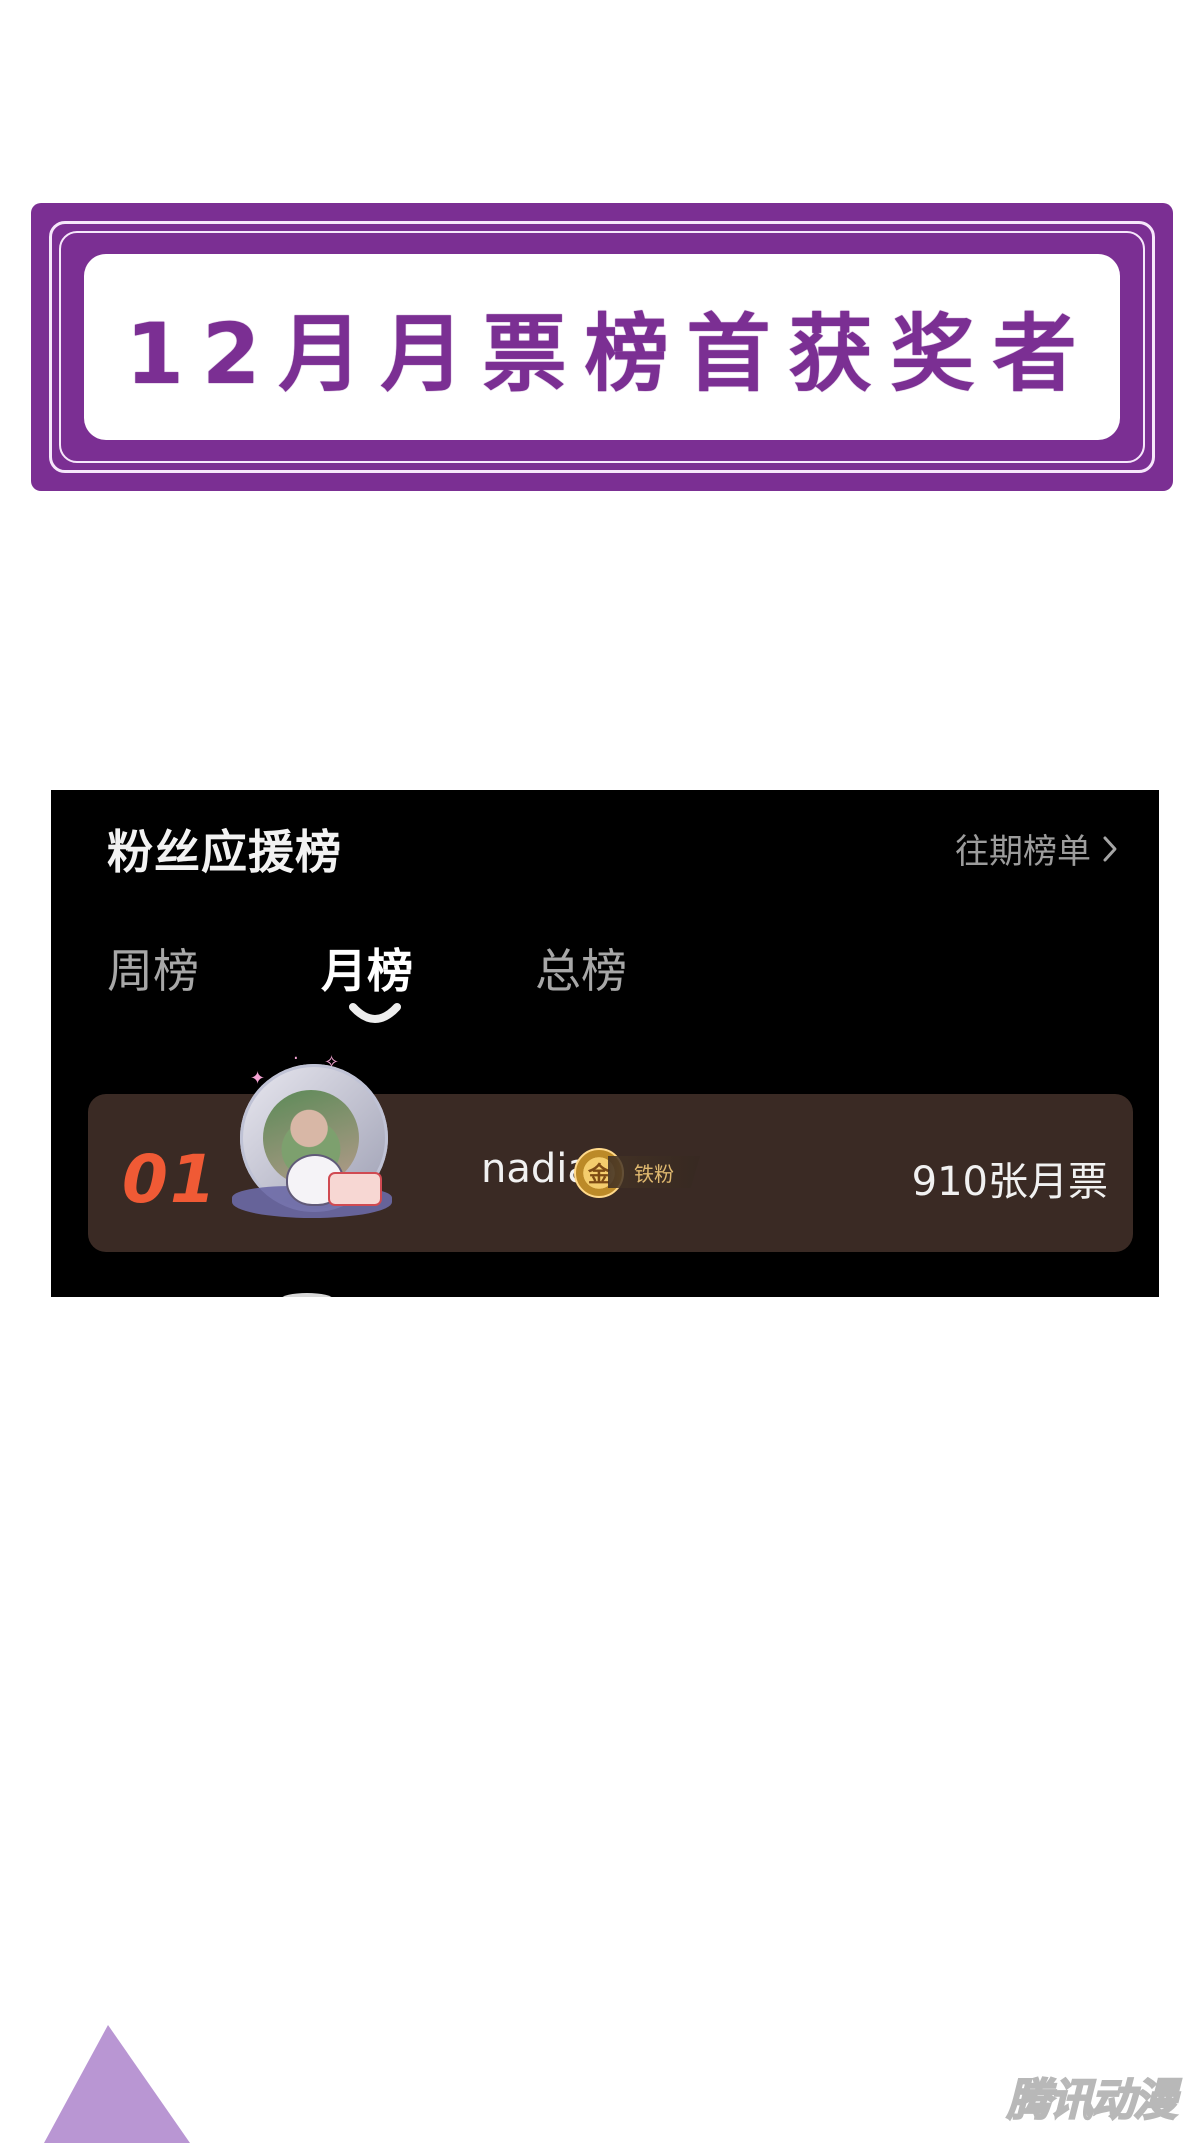 The width and height of the screenshot is (1200, 2143). Describe the element at coordinates (355, 1189) in the screenshot. I see `cake-decoration` at that location.